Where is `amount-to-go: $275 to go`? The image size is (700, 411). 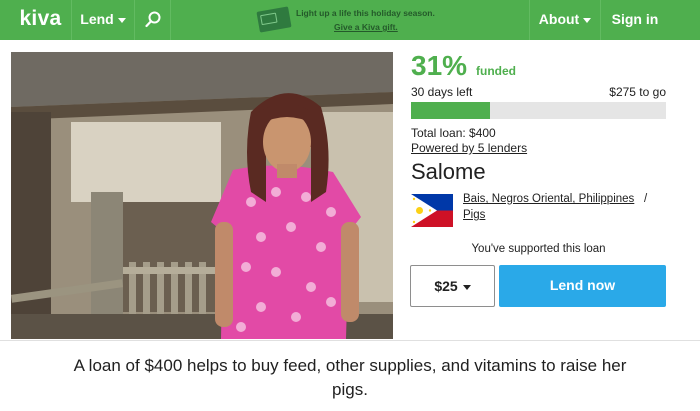 amount-to-go: $275 to go is located at coordinates (637, 92).